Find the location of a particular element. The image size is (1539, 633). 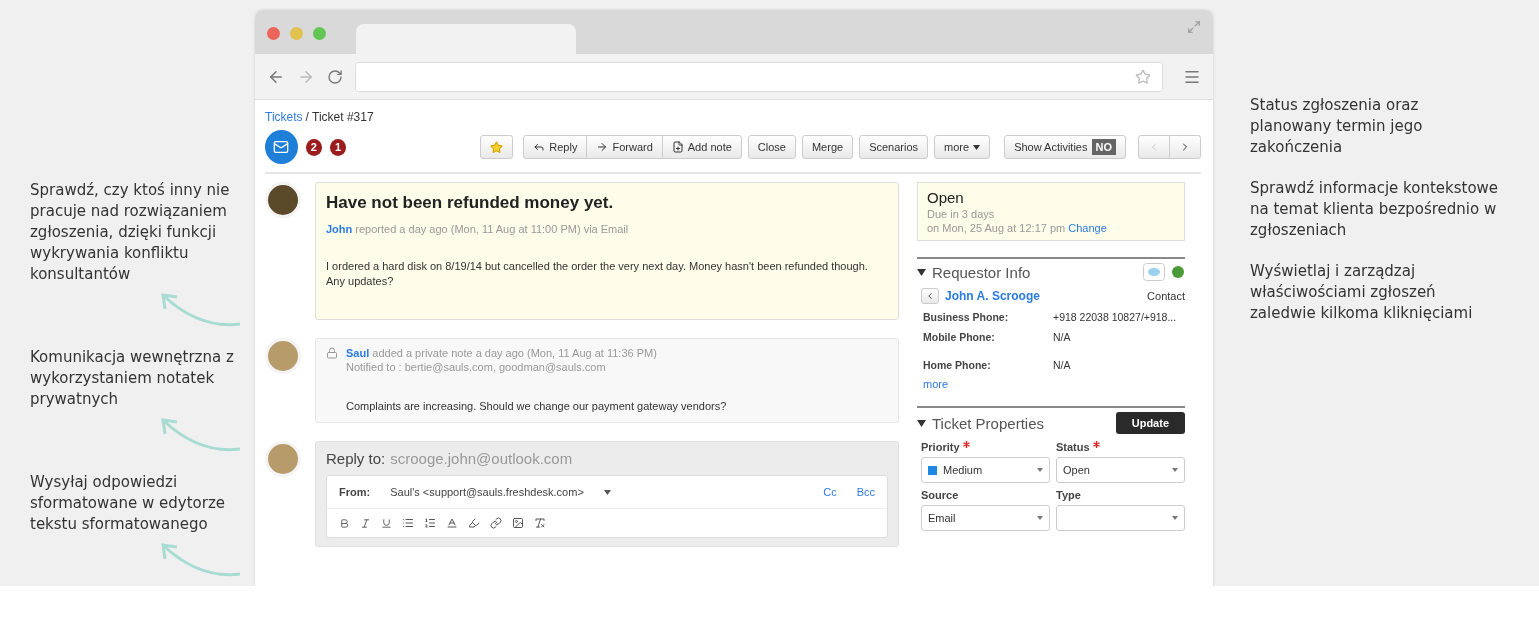

select-field: Medium is located at coordinates (985, 470).